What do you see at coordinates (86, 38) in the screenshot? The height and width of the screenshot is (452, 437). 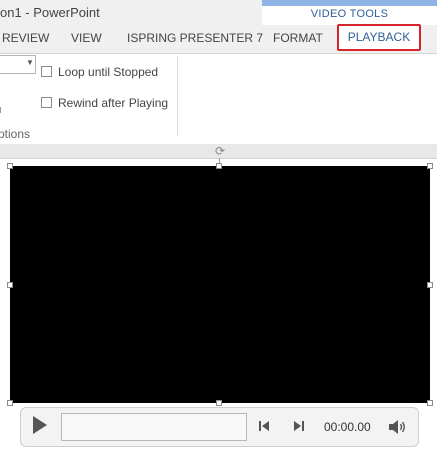 I see `tab-view: VIEW` at bounding box center [86, 38].